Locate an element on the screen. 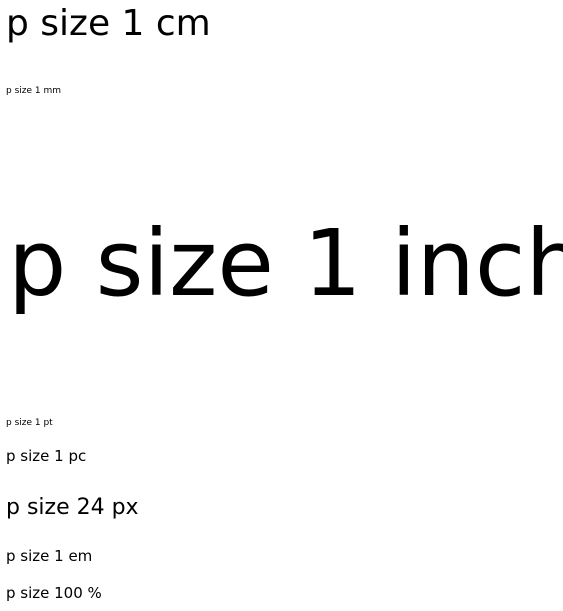 This screenshot has height=611, width=563. paragraph-size-24px: p size 24 px is located at coordinates (72, 507).